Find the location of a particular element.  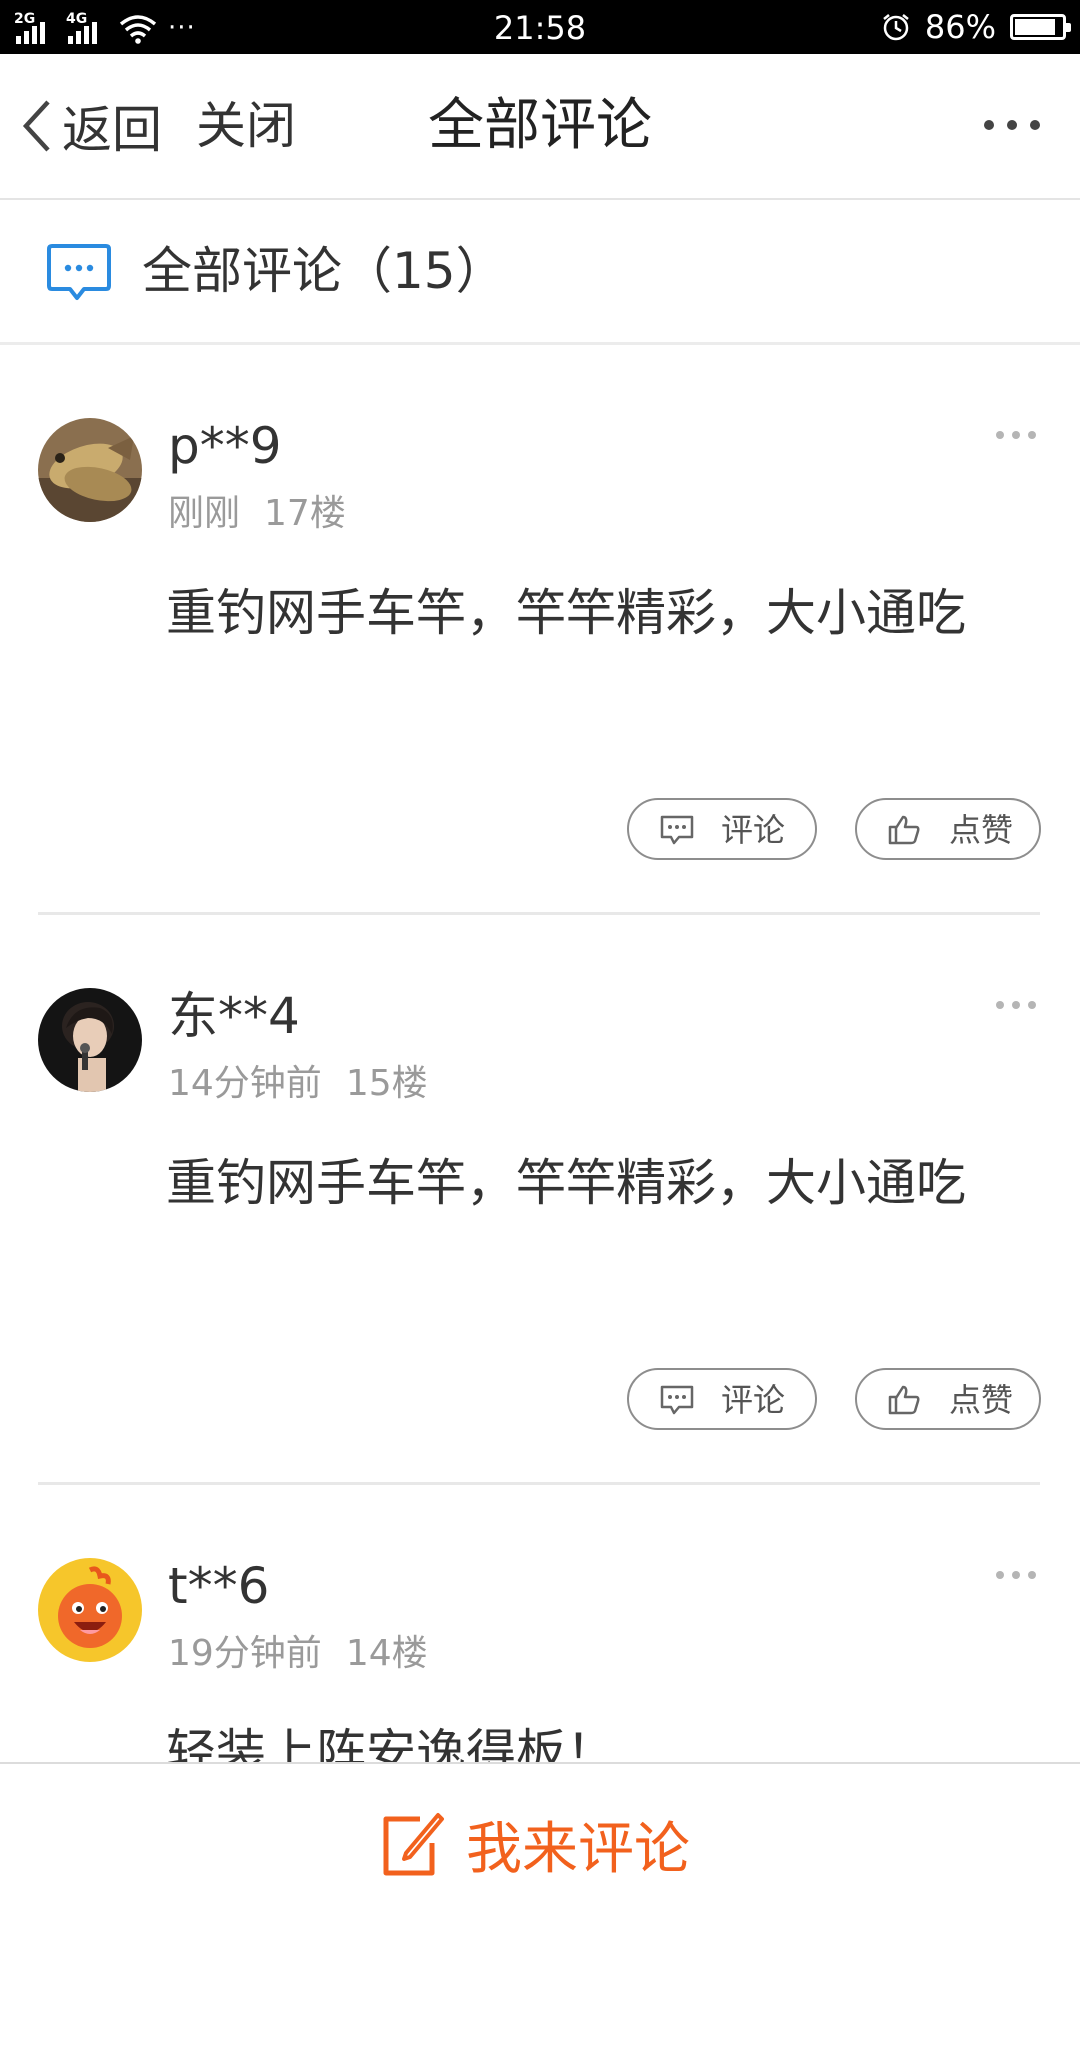

page-title: 全部评论 is located at coordinates (540, 125).